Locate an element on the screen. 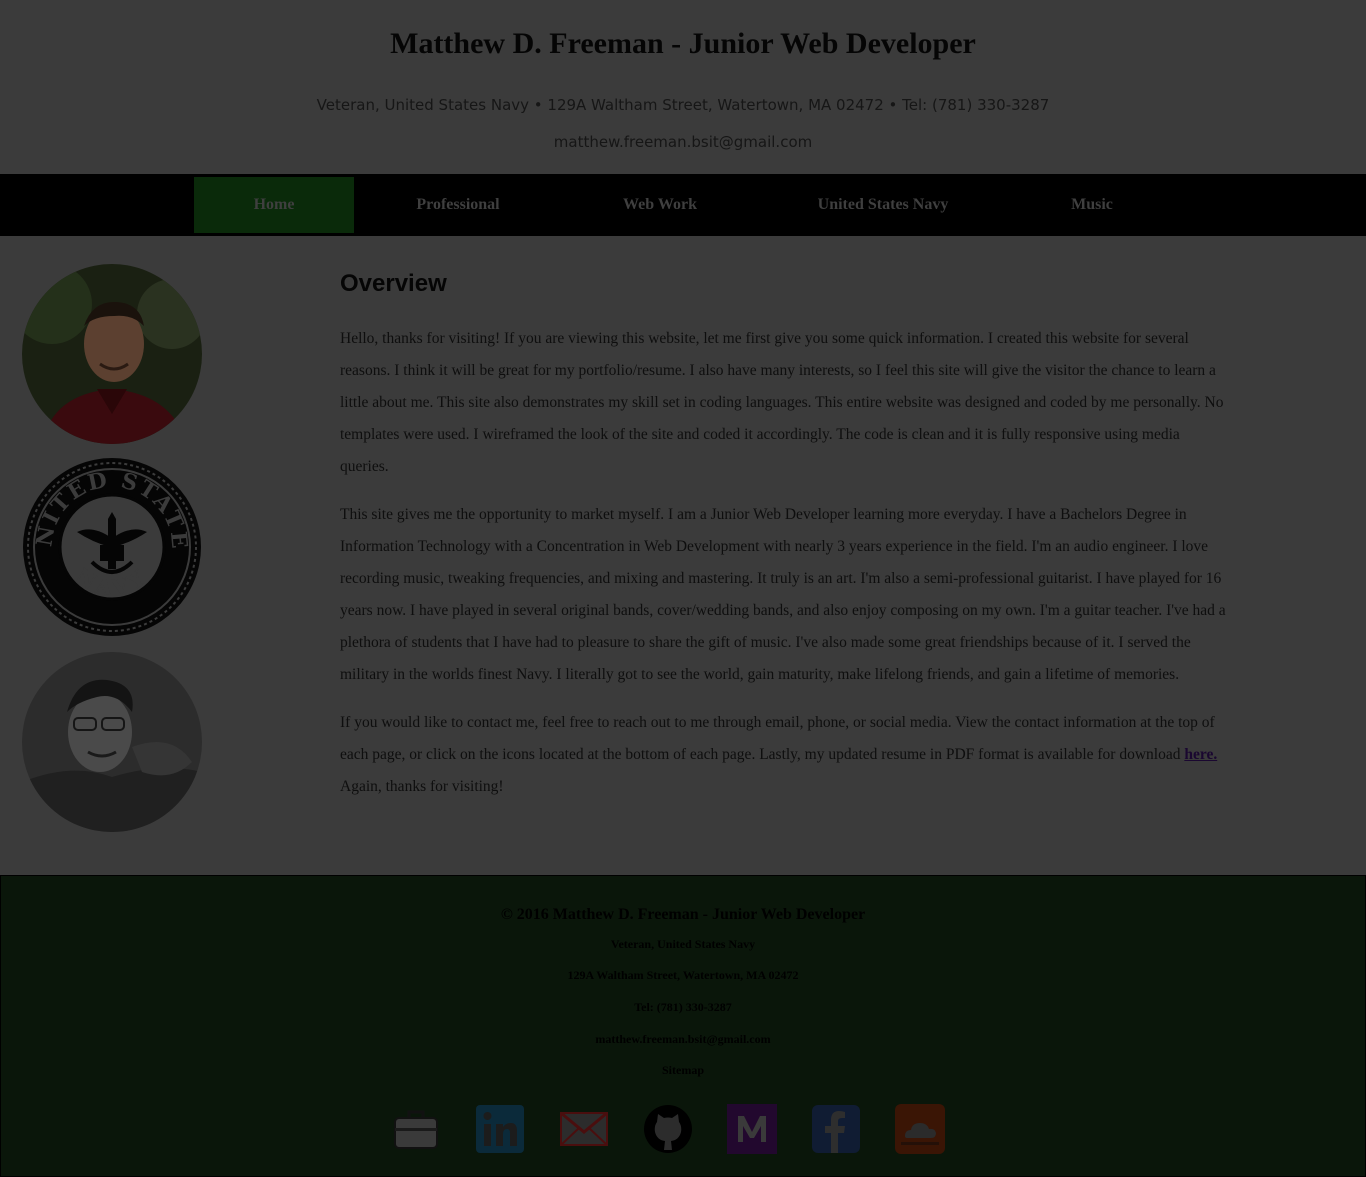  resume-download-link: here. is located at coordinates (1200, 754).